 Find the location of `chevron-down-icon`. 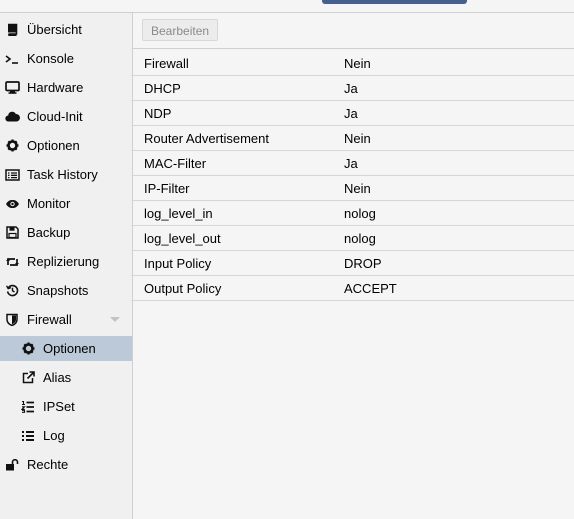

chevron-down-icon is located at coordinates (115, 319).